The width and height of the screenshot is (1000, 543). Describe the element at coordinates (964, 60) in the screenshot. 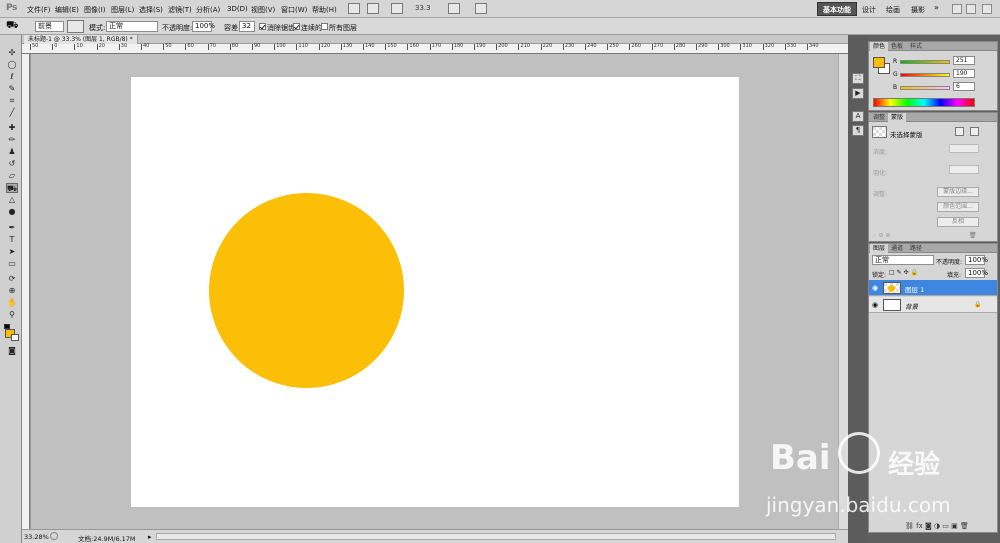

I see `r-value-input: 251` at that location.